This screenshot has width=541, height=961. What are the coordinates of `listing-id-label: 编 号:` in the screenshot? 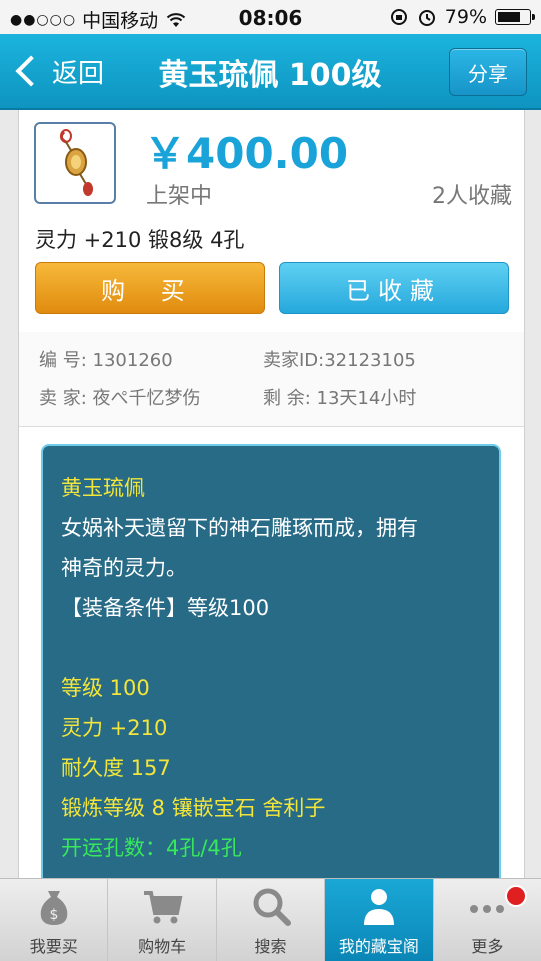 It's located at (63, 360).